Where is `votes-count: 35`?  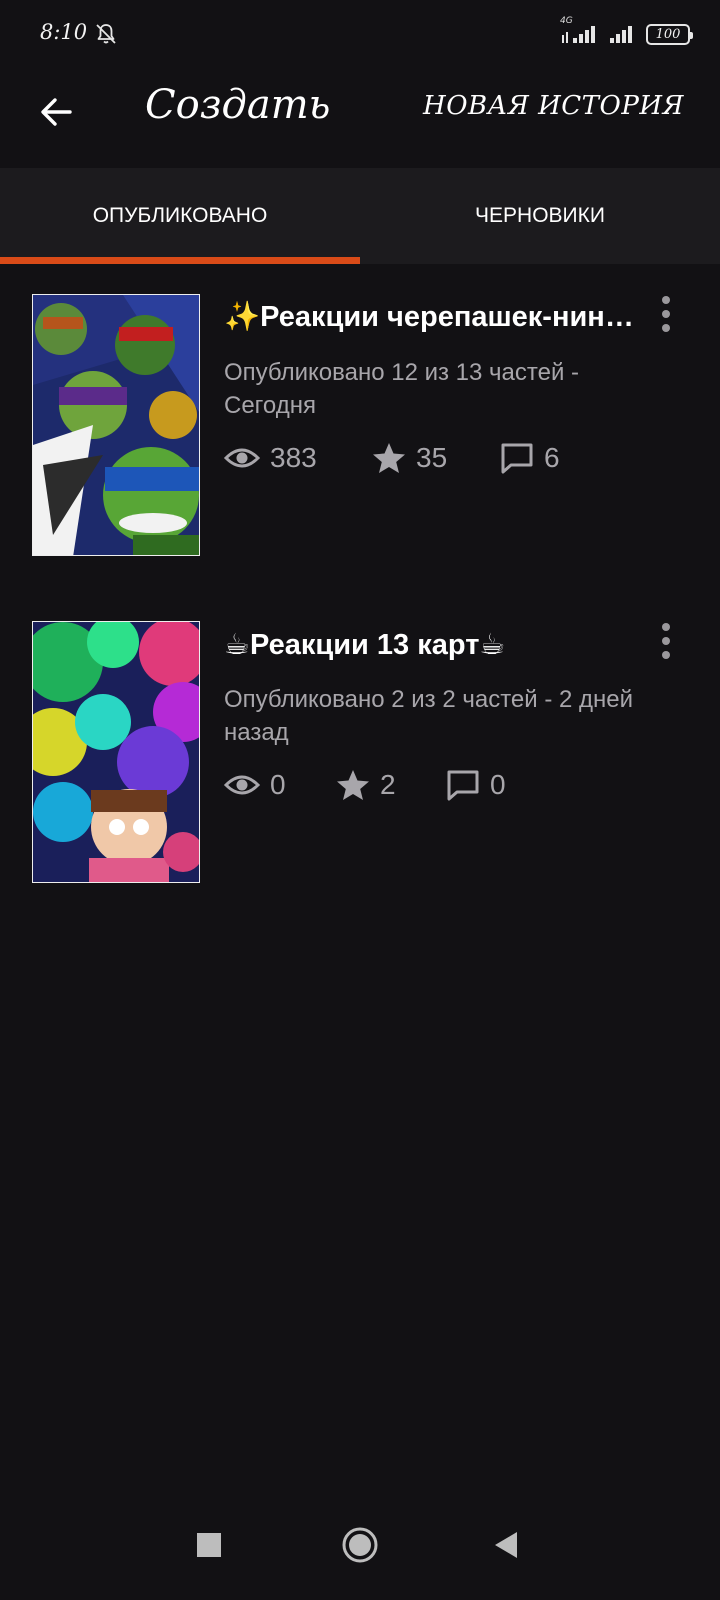
votes-count: 35 is located at coordinates (432, 457).